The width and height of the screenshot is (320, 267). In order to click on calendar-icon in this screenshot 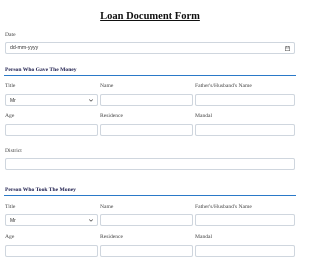, I will do `click(287, 48)`.